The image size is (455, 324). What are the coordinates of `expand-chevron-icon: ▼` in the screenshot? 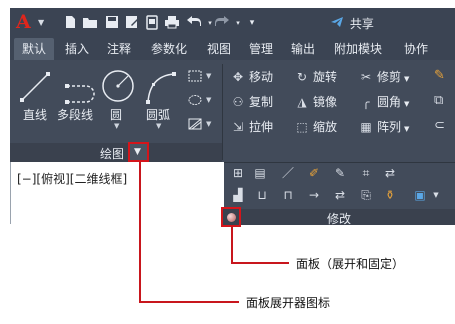 It's located at (137, 152).